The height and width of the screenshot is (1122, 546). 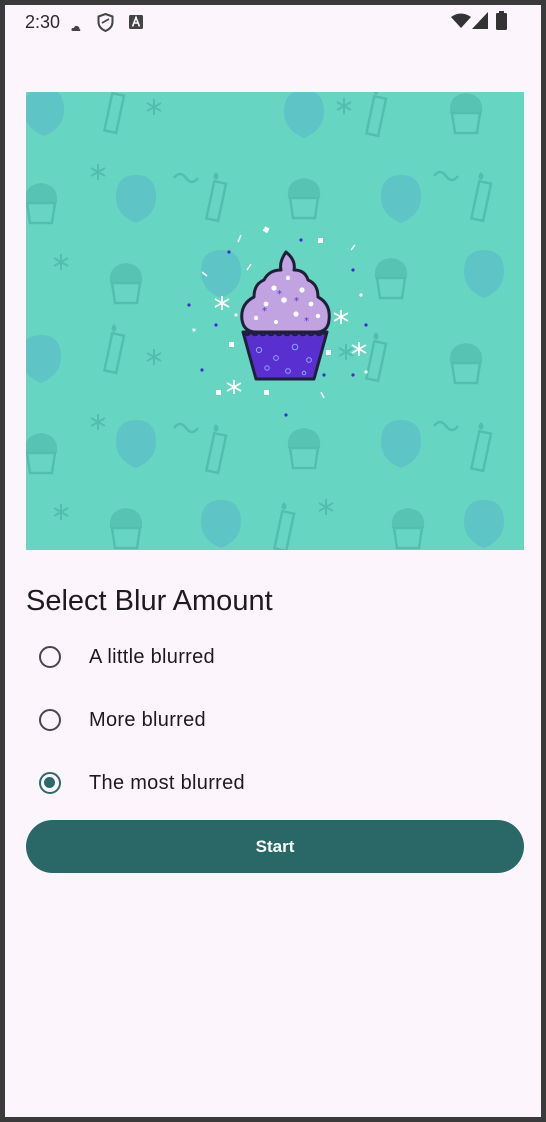 I want to click on radio-selected-dot, so click(x=50, y=783).